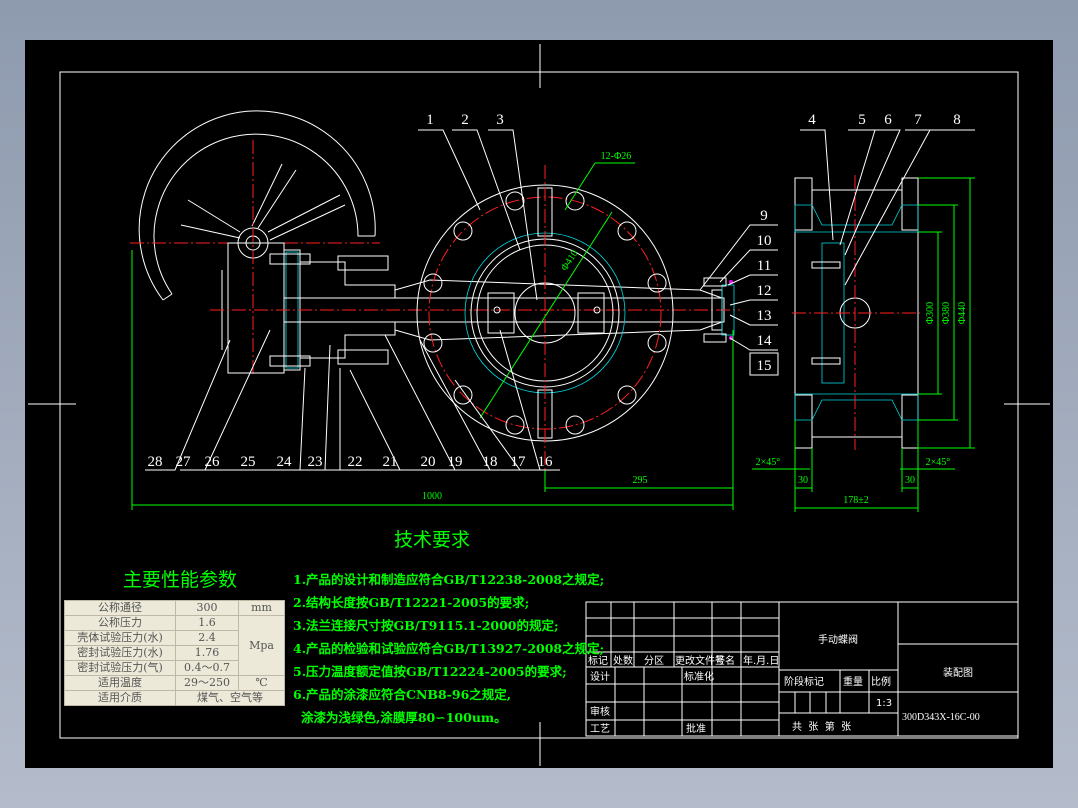 The width and height of the screenshot is (1078, 808). What do you see at coordinates (812, 120) in the screenshot?
I see `part-number: 4` at bounding box center [812, 120].